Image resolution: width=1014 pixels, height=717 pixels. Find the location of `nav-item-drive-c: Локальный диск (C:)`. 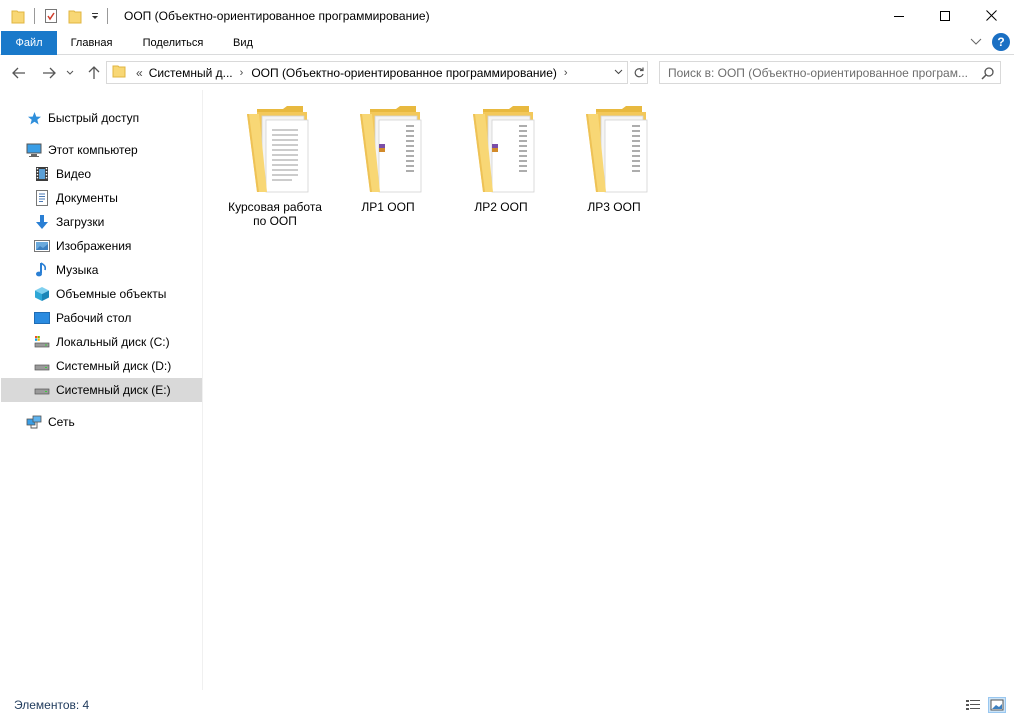

nav-item-drive-c: Локальный диск (C:) is located at coordinates (101, 342).